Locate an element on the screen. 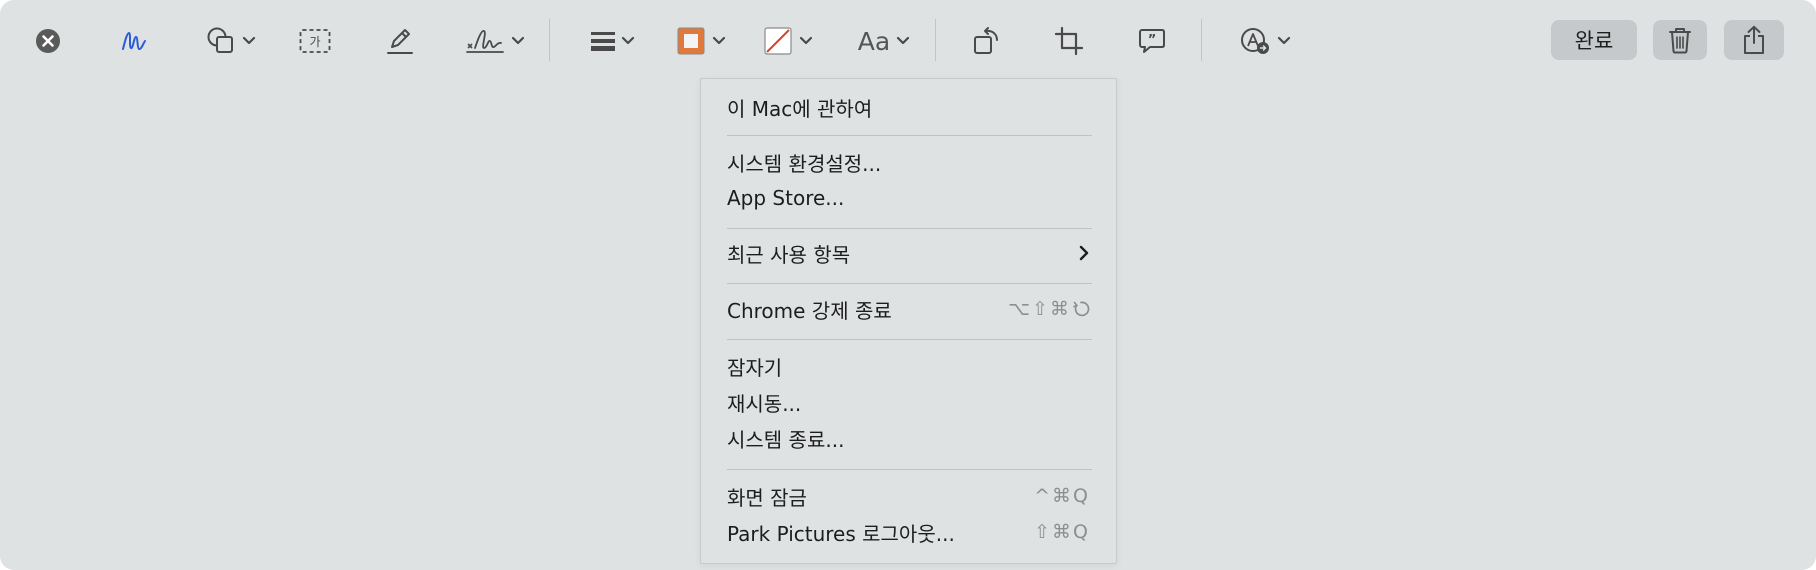 This screenshot has width=1816, height=570. markup-toolbar: 가 Aa ” 완료 is located at coordinates (908, 41).